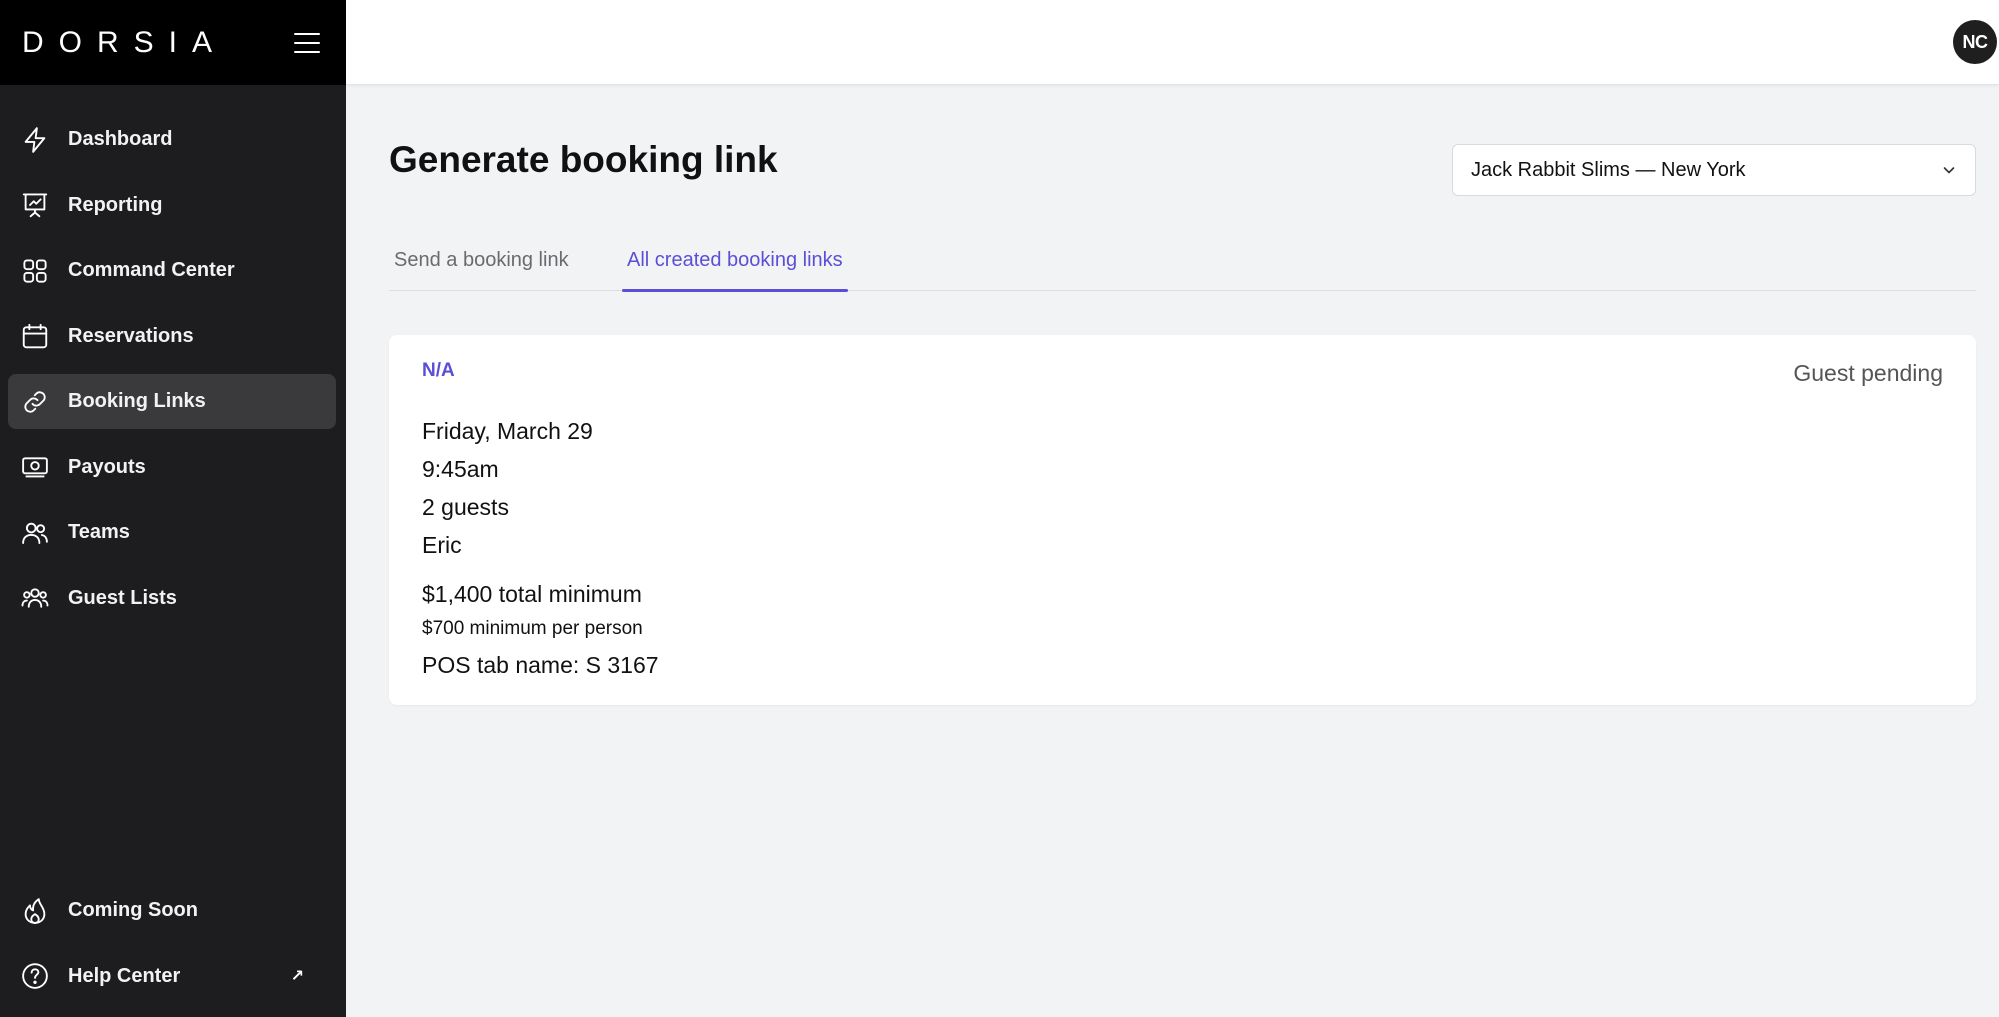  What do you see at coordinates (1868, 373) in the screenshot?
I see `status-badge: Guest pending` at bounding box center [1868, 373].